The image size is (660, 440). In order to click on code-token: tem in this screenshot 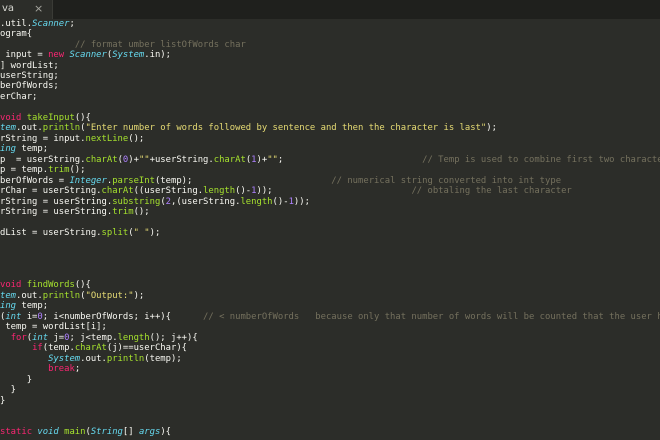, I will do `click(8, 128)`.